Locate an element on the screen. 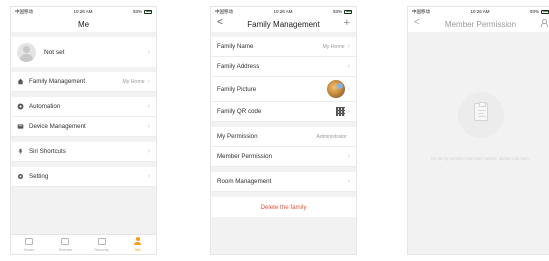  tab-scenes: Scenes is located at coordinates (65, 244).